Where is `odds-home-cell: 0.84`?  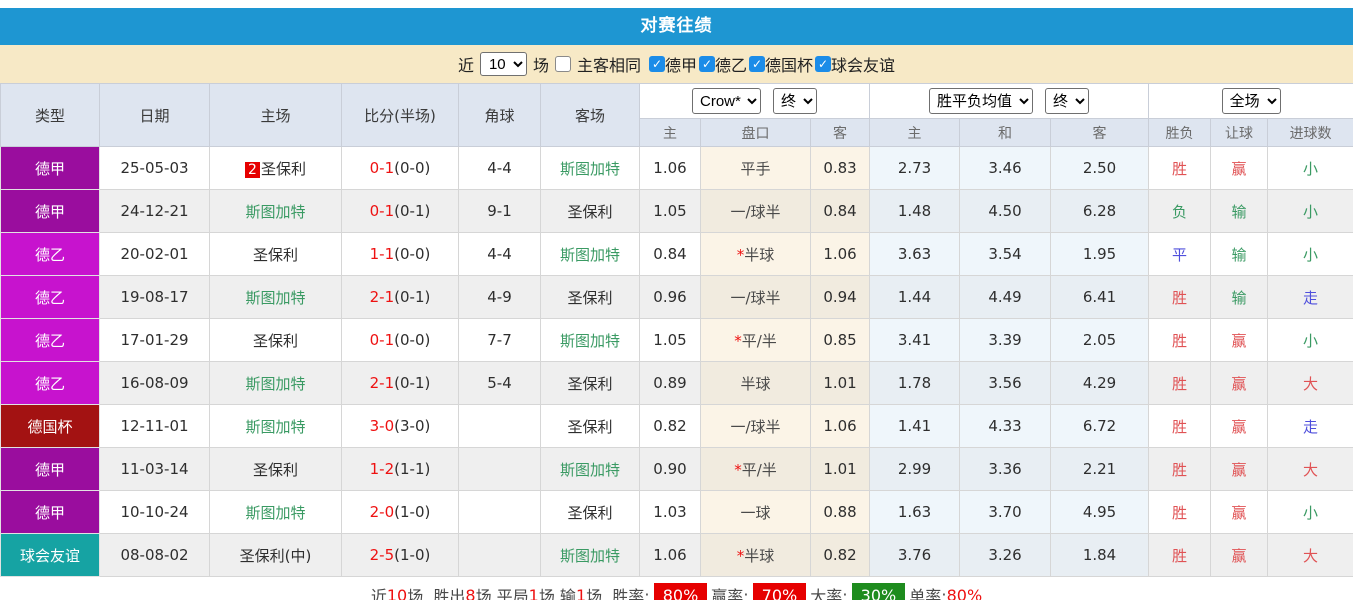
odds-home-cell: 0.84 is located at coordinates (670, 254).